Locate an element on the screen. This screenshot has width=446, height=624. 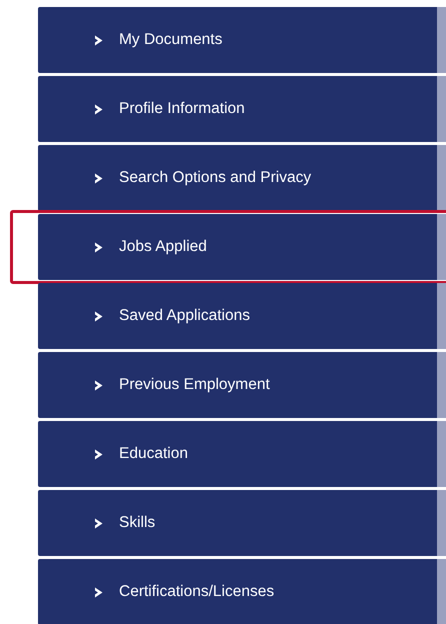
menu-item: Education is located at coordinates (242, 454).